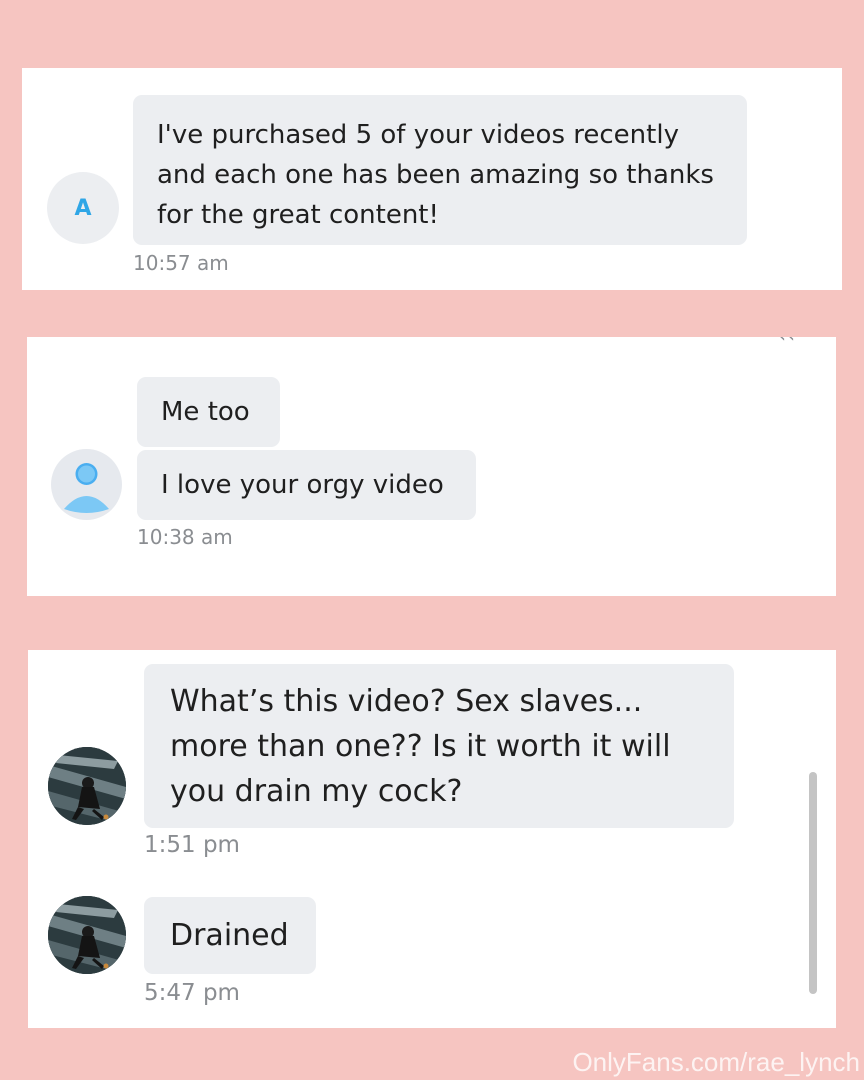 The height and width of the screenshot is (1080, 864). I want to click on user-silhouette-icon, so click(86, 488).